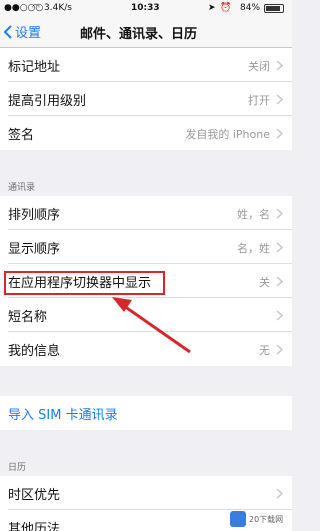 Image resolution: width=320 pixels, height=531 pixels. Describe the element at coordinates (146, 349) in the screenshot. I see `row-my-info: 我的信息 无` at that location.